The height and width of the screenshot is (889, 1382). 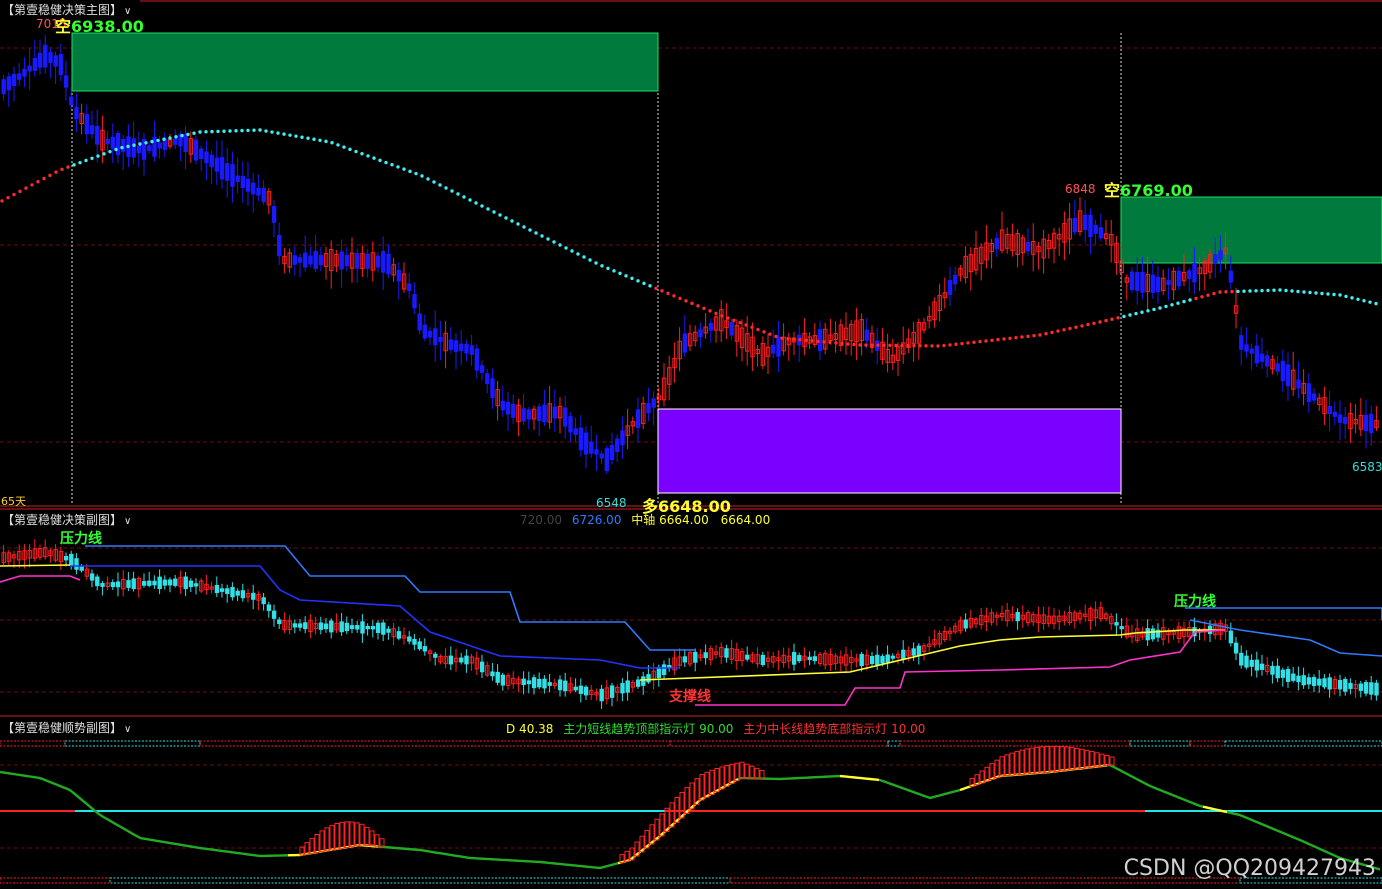 What do you see at coordinates (390, 598) in the screenshot?
I see `upper-band-left` at bounding box center [390, 598].